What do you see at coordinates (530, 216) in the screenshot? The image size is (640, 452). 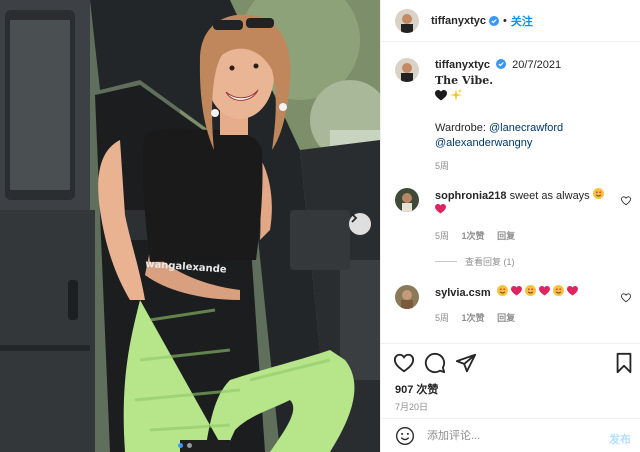 I see `comment-body: sophronia218 sweet as always 5周 1次赞 回复` at bounding box center [530, 216].